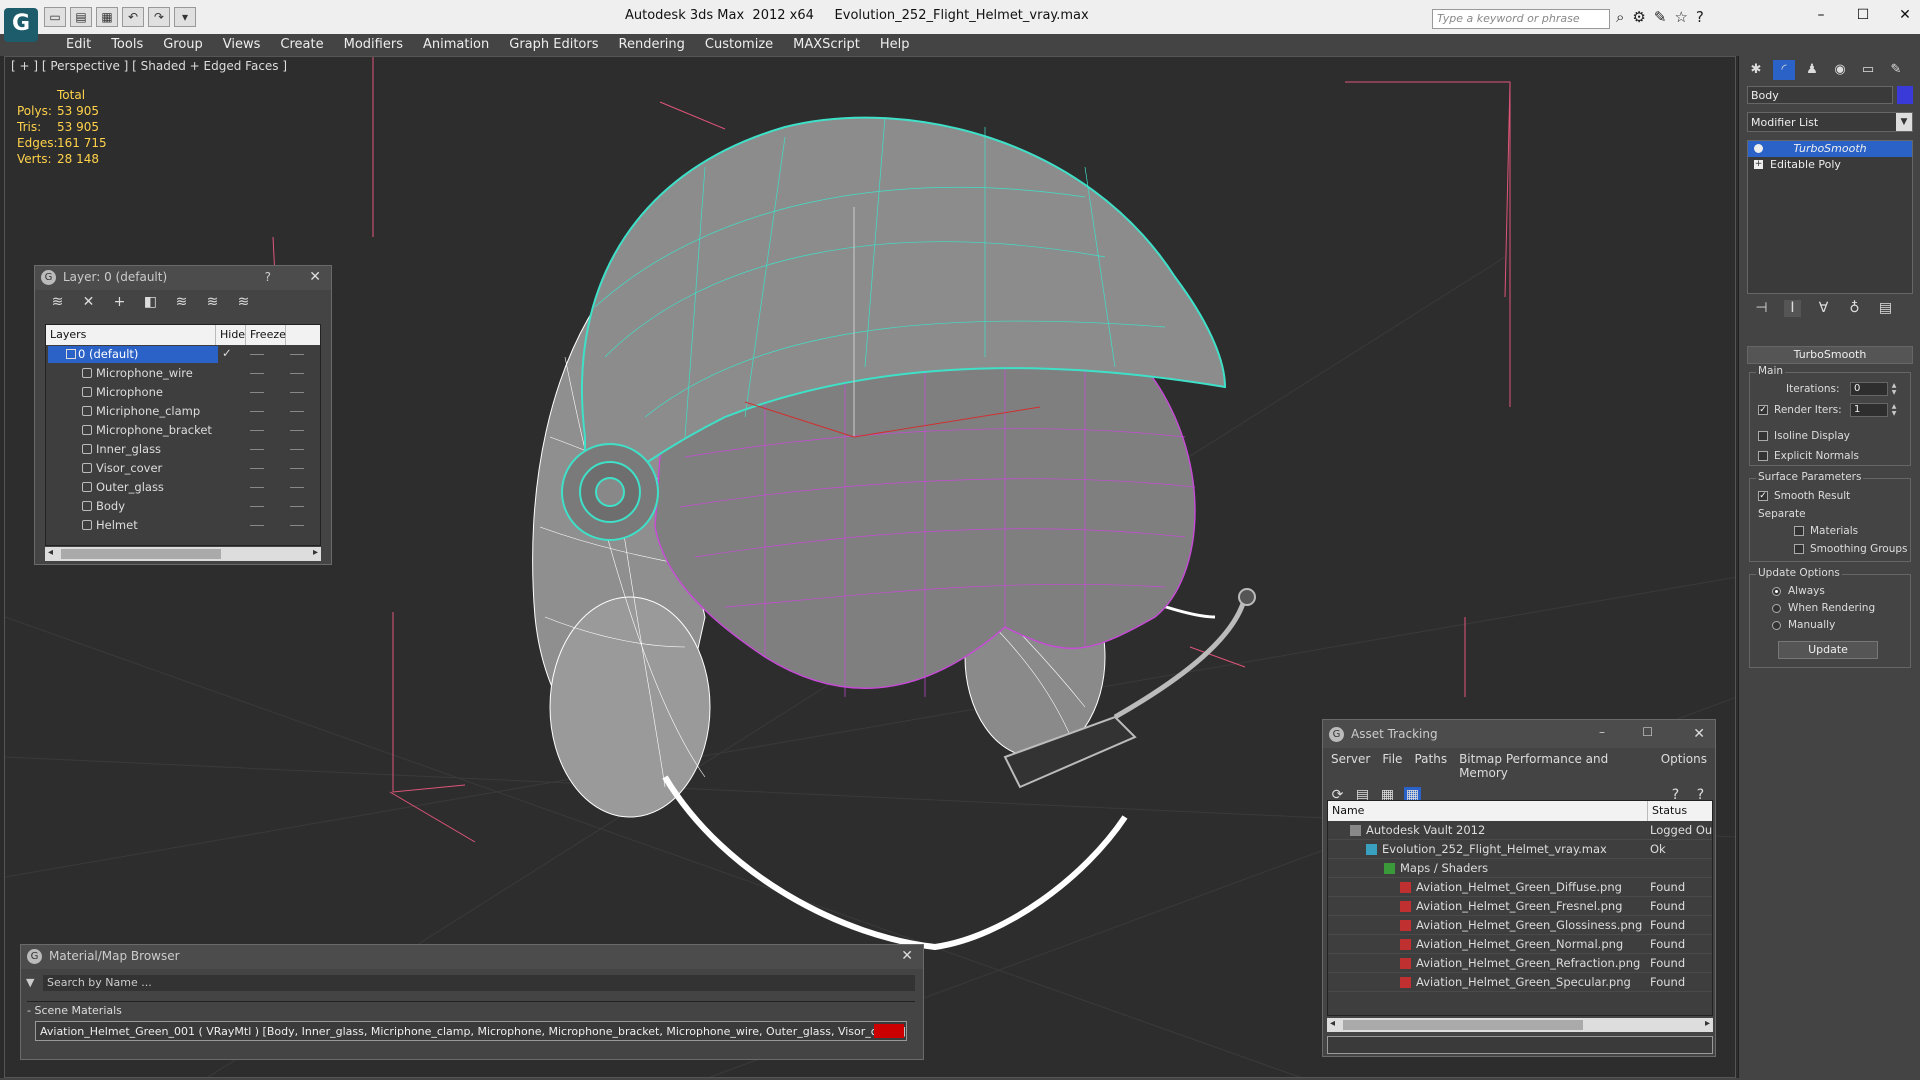 The height and width of the screenshot is (1080, 1920). I want to click on asset-tracking-title: G Asset Tracking – ☐ ✕, so click(1519, 734).